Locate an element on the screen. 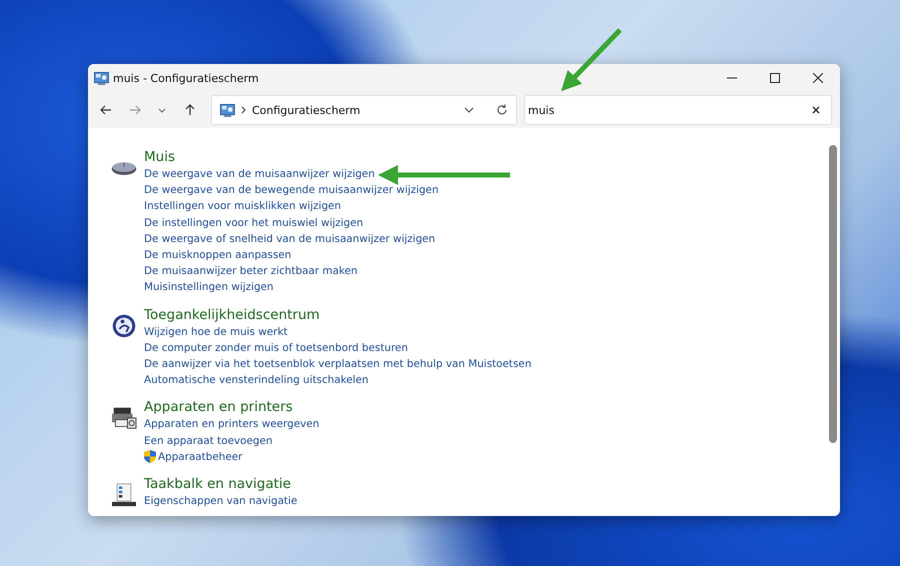 Image resolution: width=900 pixels, height=566 pixels. task-link: Apparaatbeheer is located at coordinates (200, 456).